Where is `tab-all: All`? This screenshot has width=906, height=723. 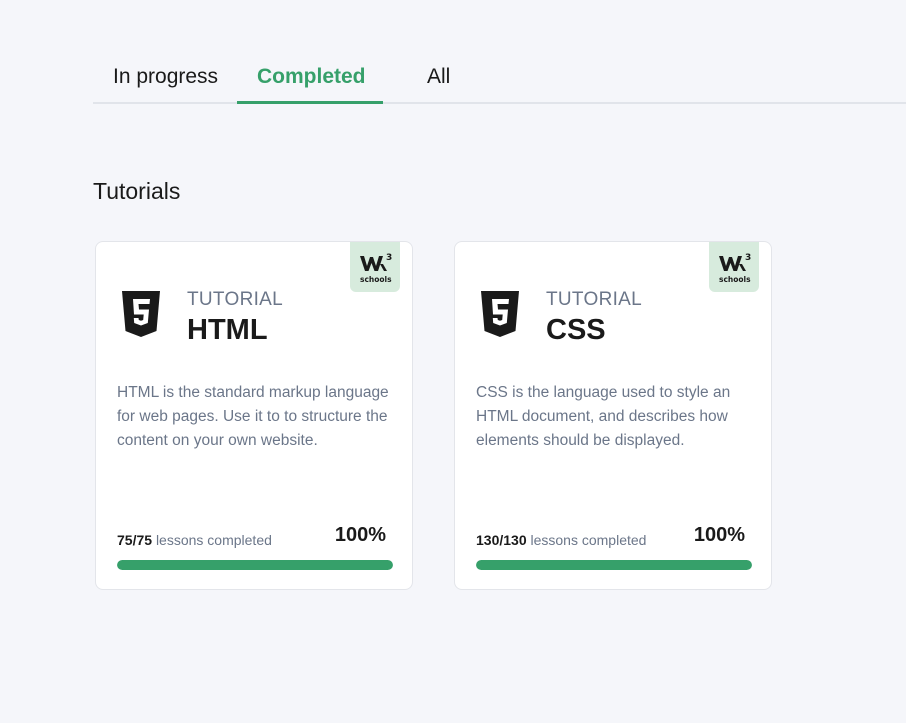
tab-all: All is located at coordinates (438, 77).